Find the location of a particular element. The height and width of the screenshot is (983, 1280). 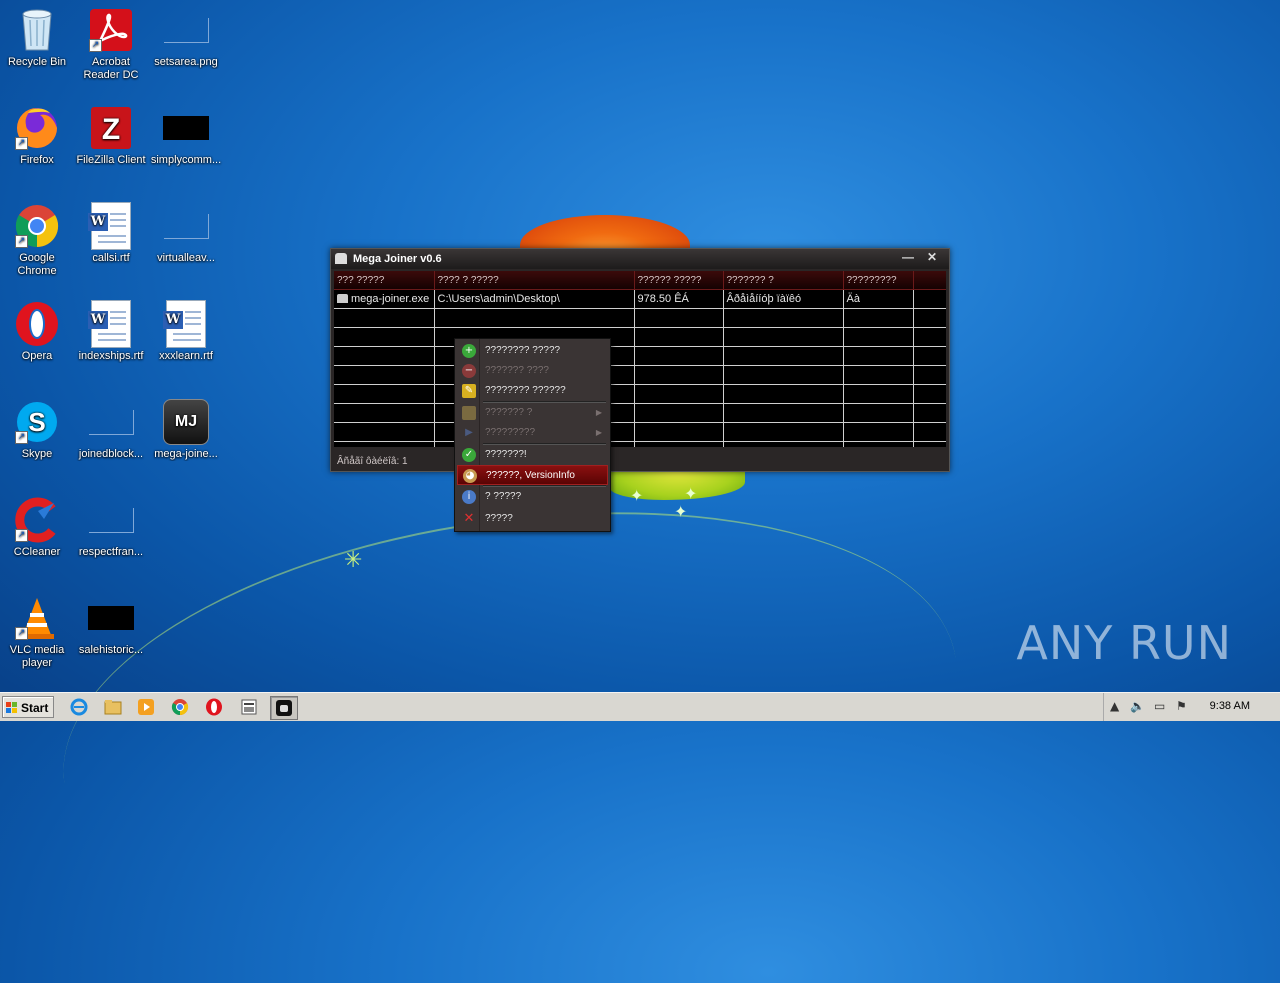

black-file-icon is located at coordinates (111, 618).